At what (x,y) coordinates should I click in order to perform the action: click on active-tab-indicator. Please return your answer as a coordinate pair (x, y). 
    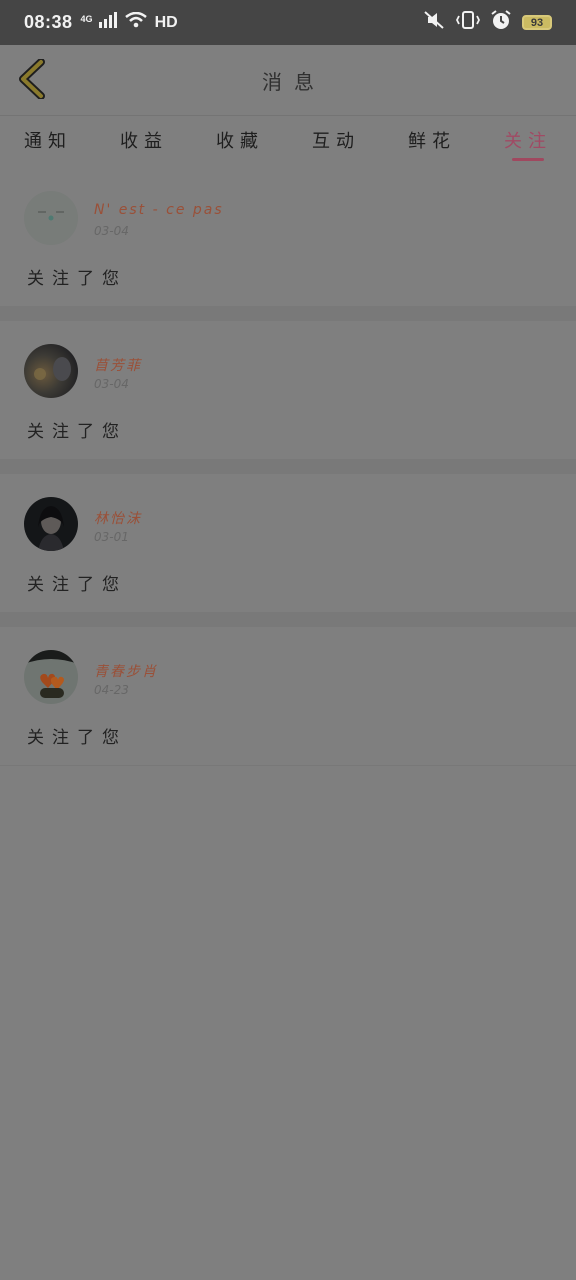
    Looking at the image, I should click on (528, 159).